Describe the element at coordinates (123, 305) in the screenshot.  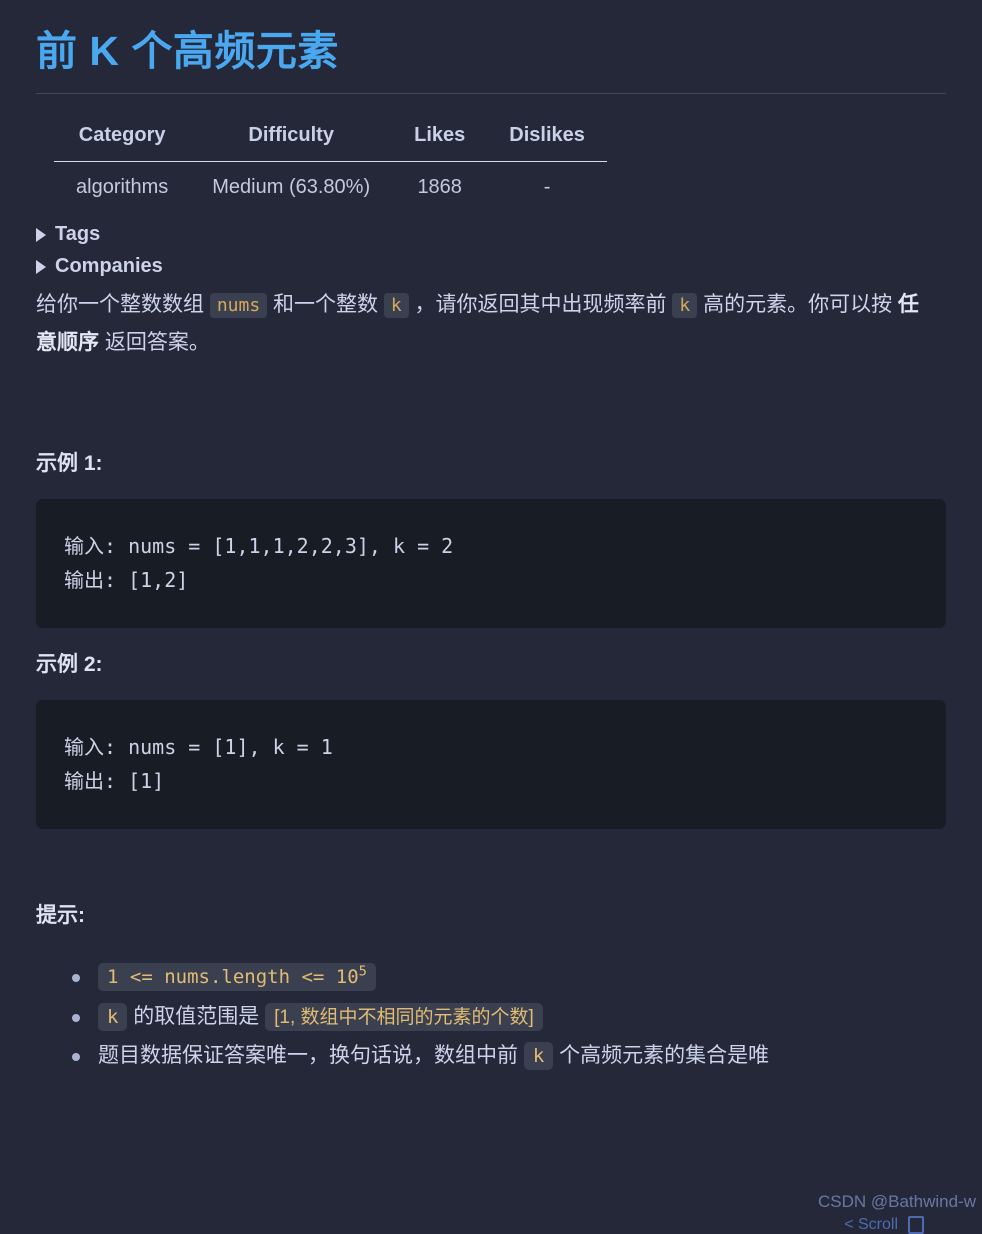
I see `desc-part-1: 给你一个整数数组` at that location.